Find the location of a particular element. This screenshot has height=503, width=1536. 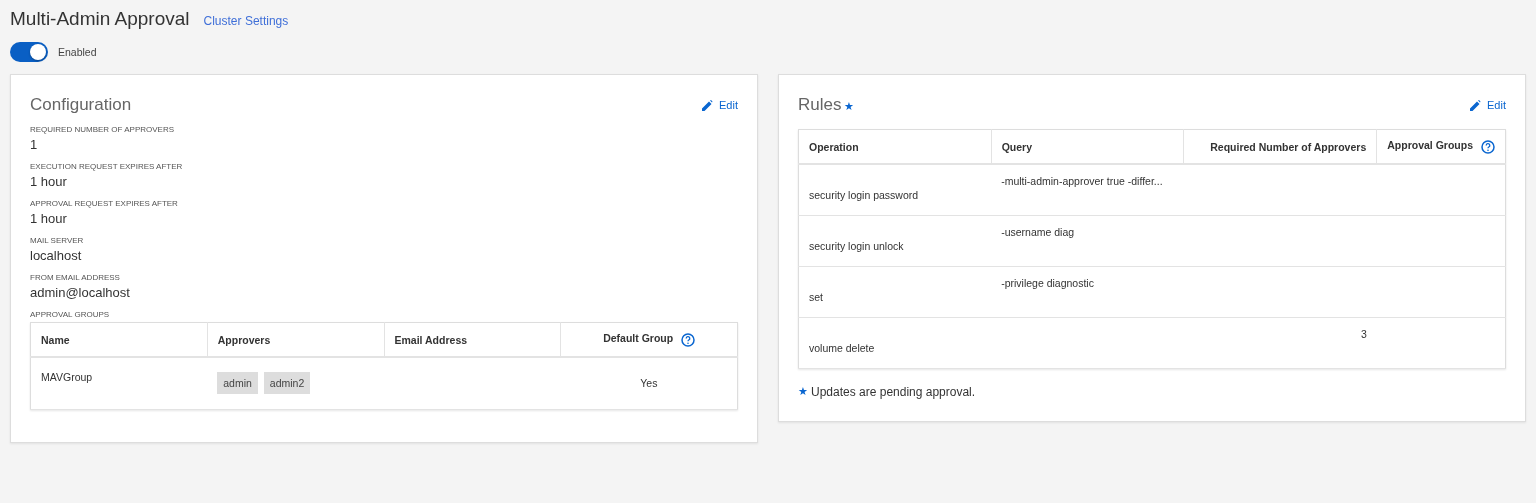

field-label: REQUIRED NUMBER OF APPROVERS is located at coordinates (103, 129).